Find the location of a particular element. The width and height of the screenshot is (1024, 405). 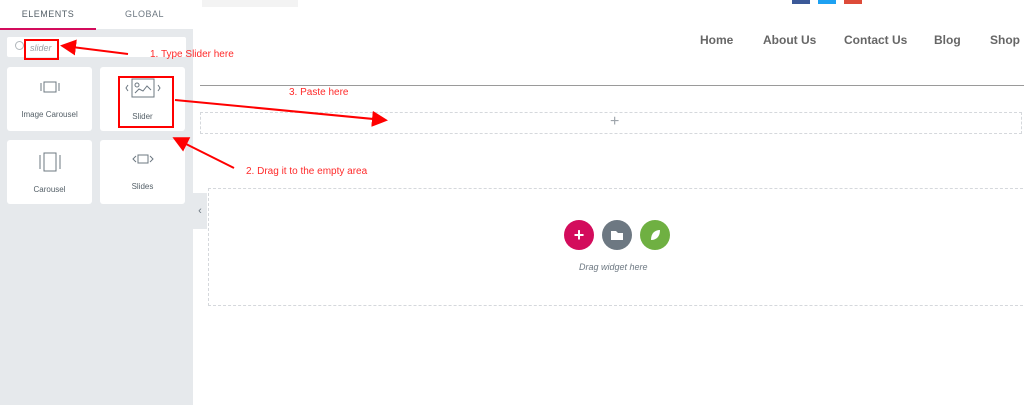

annotation-arrows is located at coordinates (224, 104).